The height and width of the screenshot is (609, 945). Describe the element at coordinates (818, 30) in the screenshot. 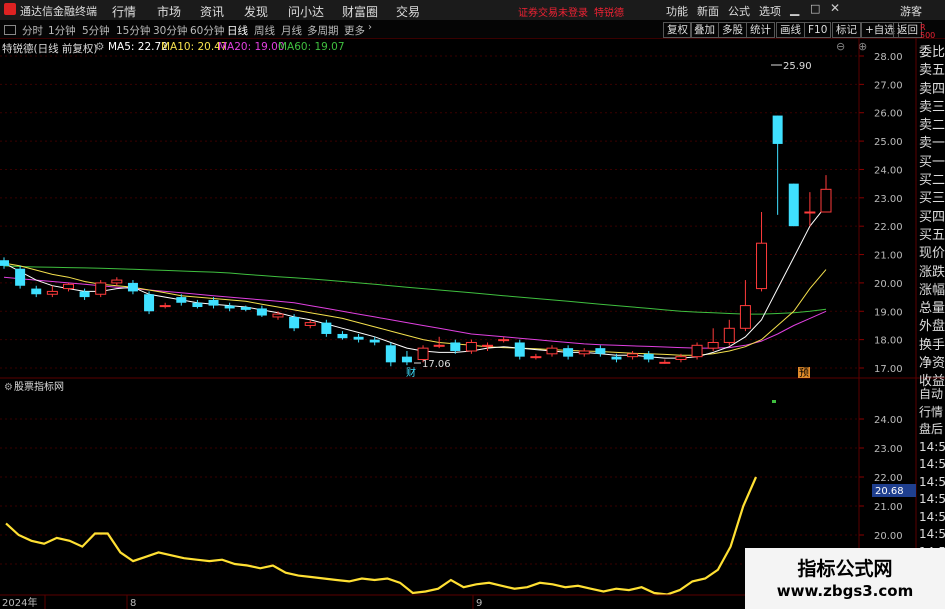

I see `tool-f10: F10` at that location.